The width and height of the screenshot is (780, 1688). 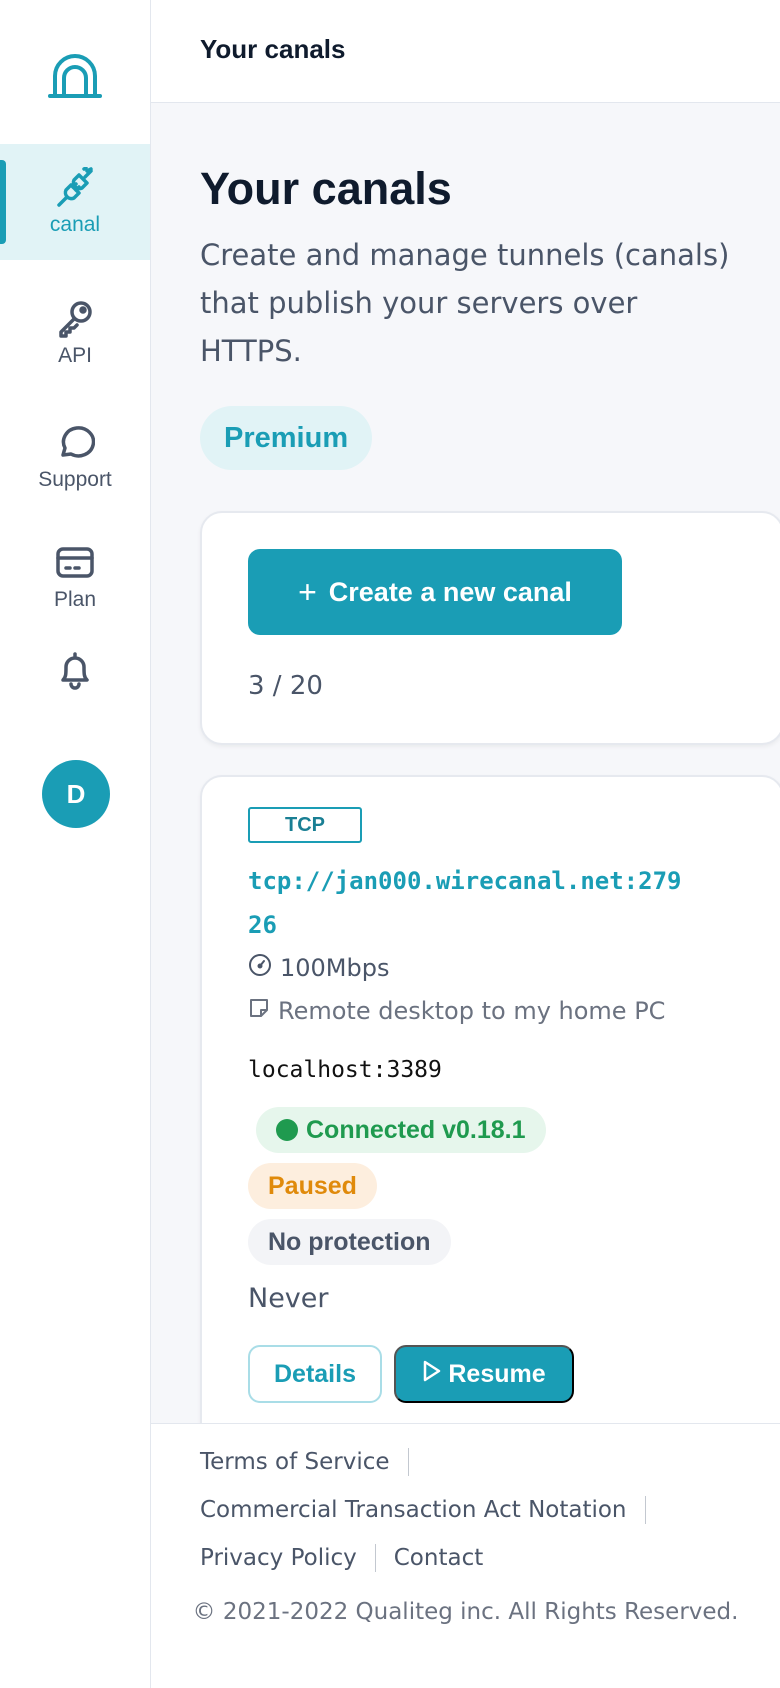 I want to click on create-canal-label: Create a new canal, so click(x=450, y=591).